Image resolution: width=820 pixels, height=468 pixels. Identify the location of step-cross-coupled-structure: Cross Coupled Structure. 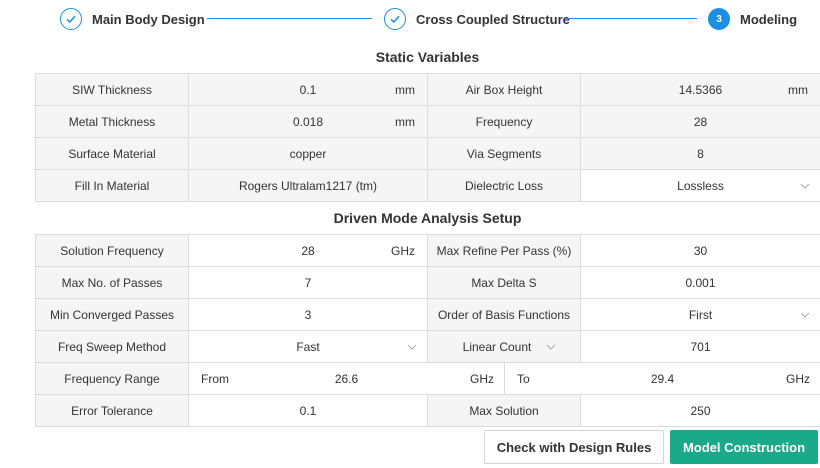
(477, 19).